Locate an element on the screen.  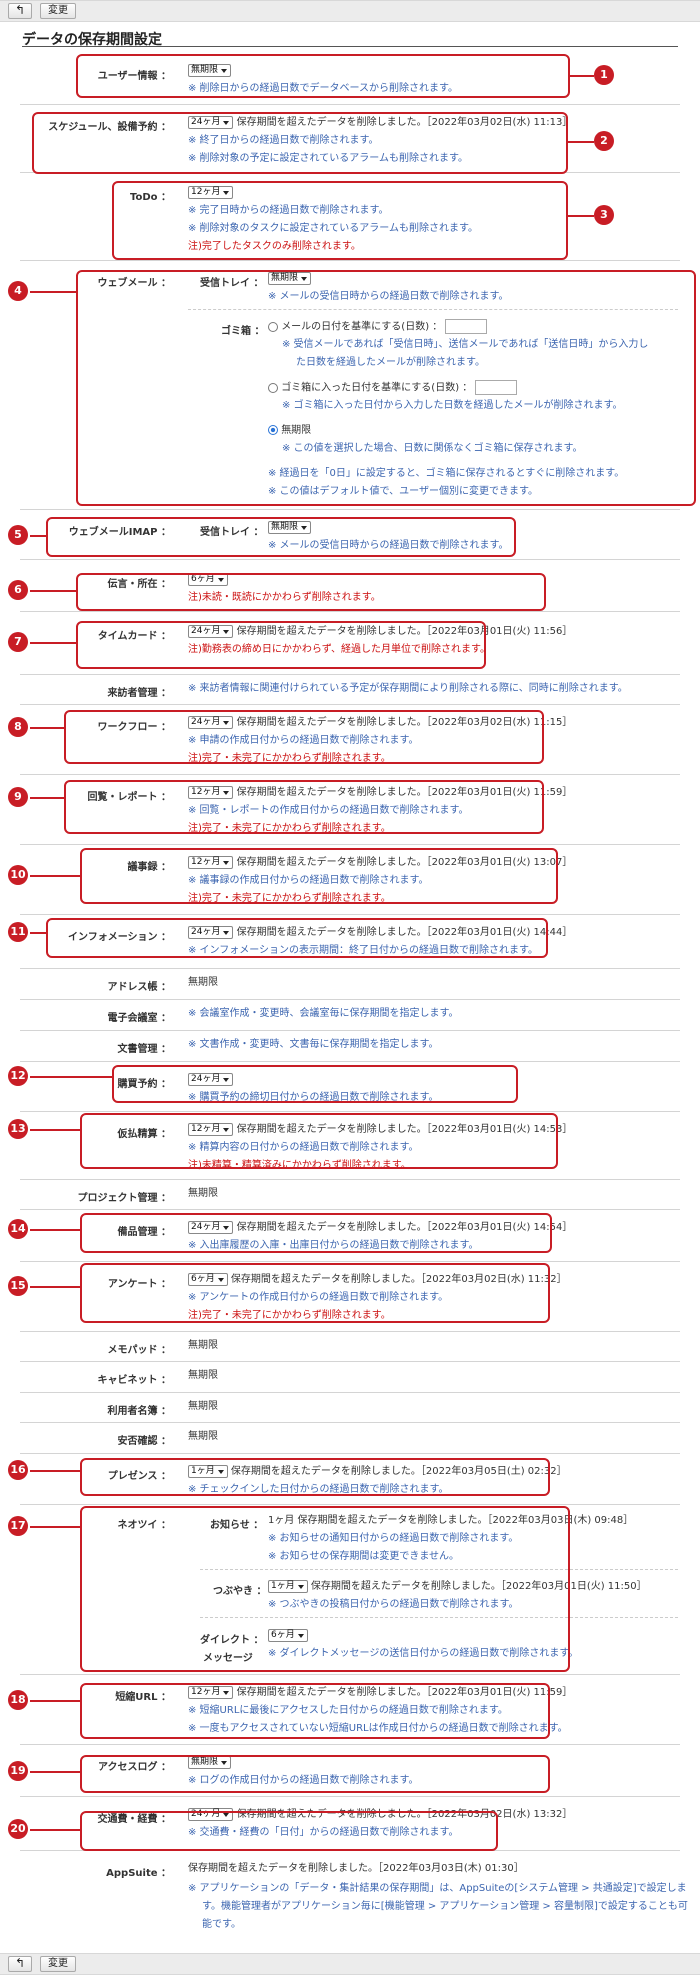
purchase-retention-select: 24ヶ月 is located at coordinates (211, 1079).